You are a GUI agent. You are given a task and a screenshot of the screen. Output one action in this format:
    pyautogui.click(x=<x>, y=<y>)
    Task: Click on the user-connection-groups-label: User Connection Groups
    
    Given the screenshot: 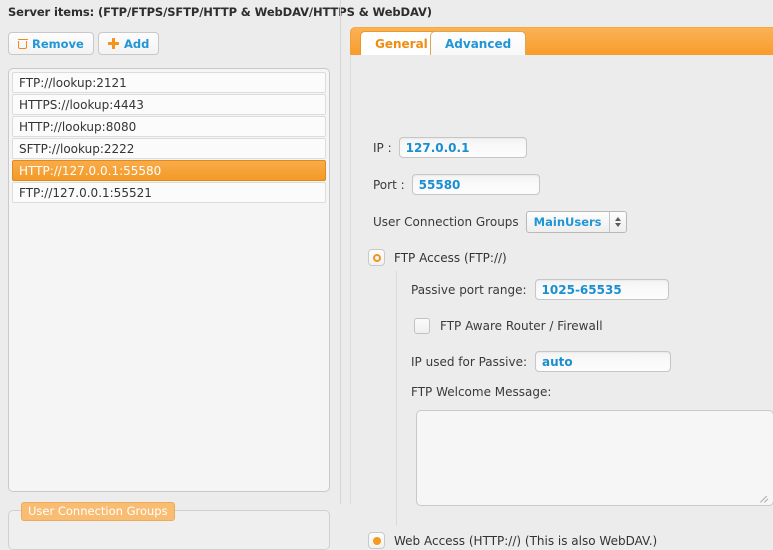 What is the action you would take?
    pyautogui.click(x=446, y=222)
    